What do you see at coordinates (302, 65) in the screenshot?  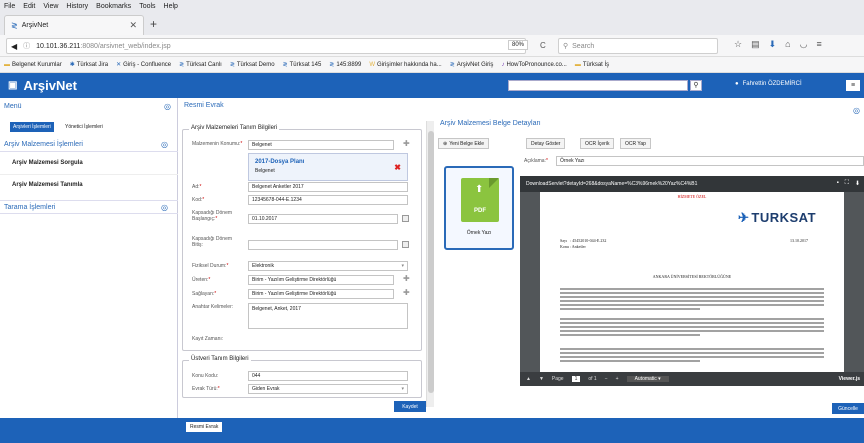 I see `bookmark-item: ≷ Türksat 145` at bounding box center [302, 65].